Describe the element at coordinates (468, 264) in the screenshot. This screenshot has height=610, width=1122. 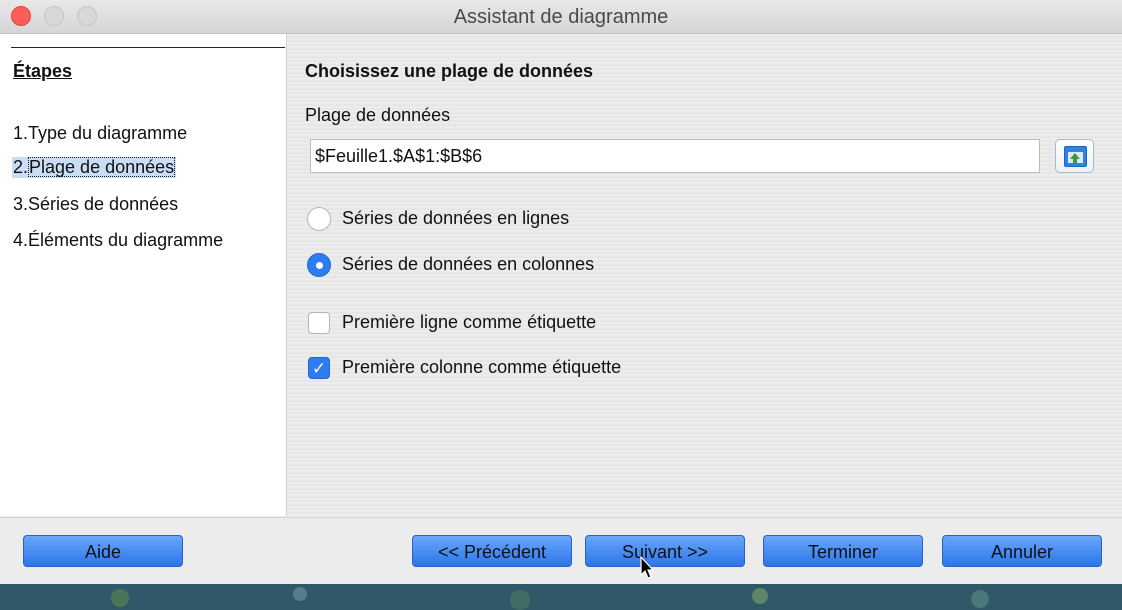
I see `series-in-columns-label: Séries de données en colonnes` at that location.